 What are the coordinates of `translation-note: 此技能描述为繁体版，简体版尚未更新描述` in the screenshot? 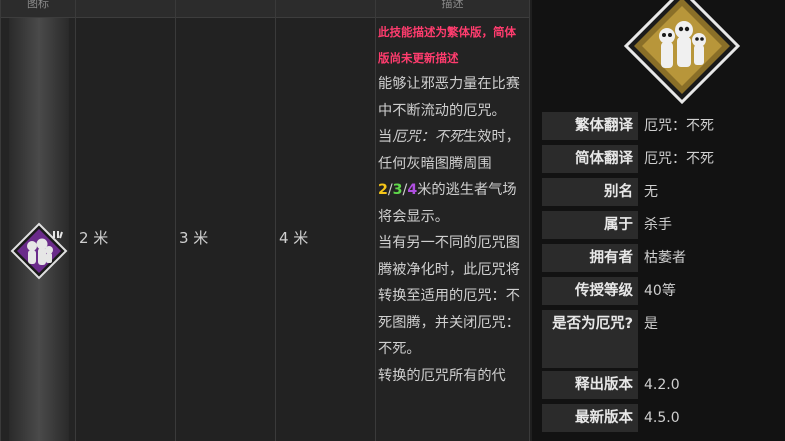 It's located at (447, 45).